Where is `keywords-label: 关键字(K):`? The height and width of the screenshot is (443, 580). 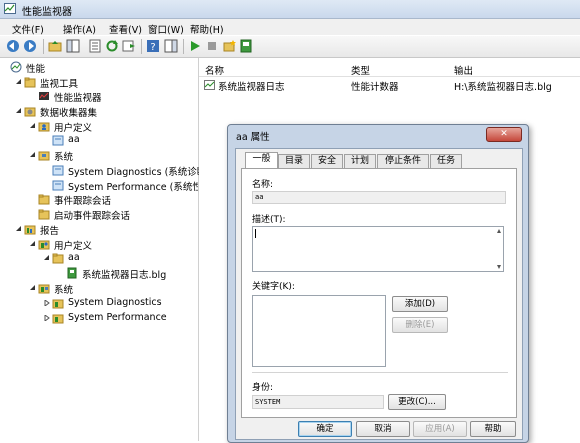
keywords-label: 关键字(K): is located at coordinates (273, 287).